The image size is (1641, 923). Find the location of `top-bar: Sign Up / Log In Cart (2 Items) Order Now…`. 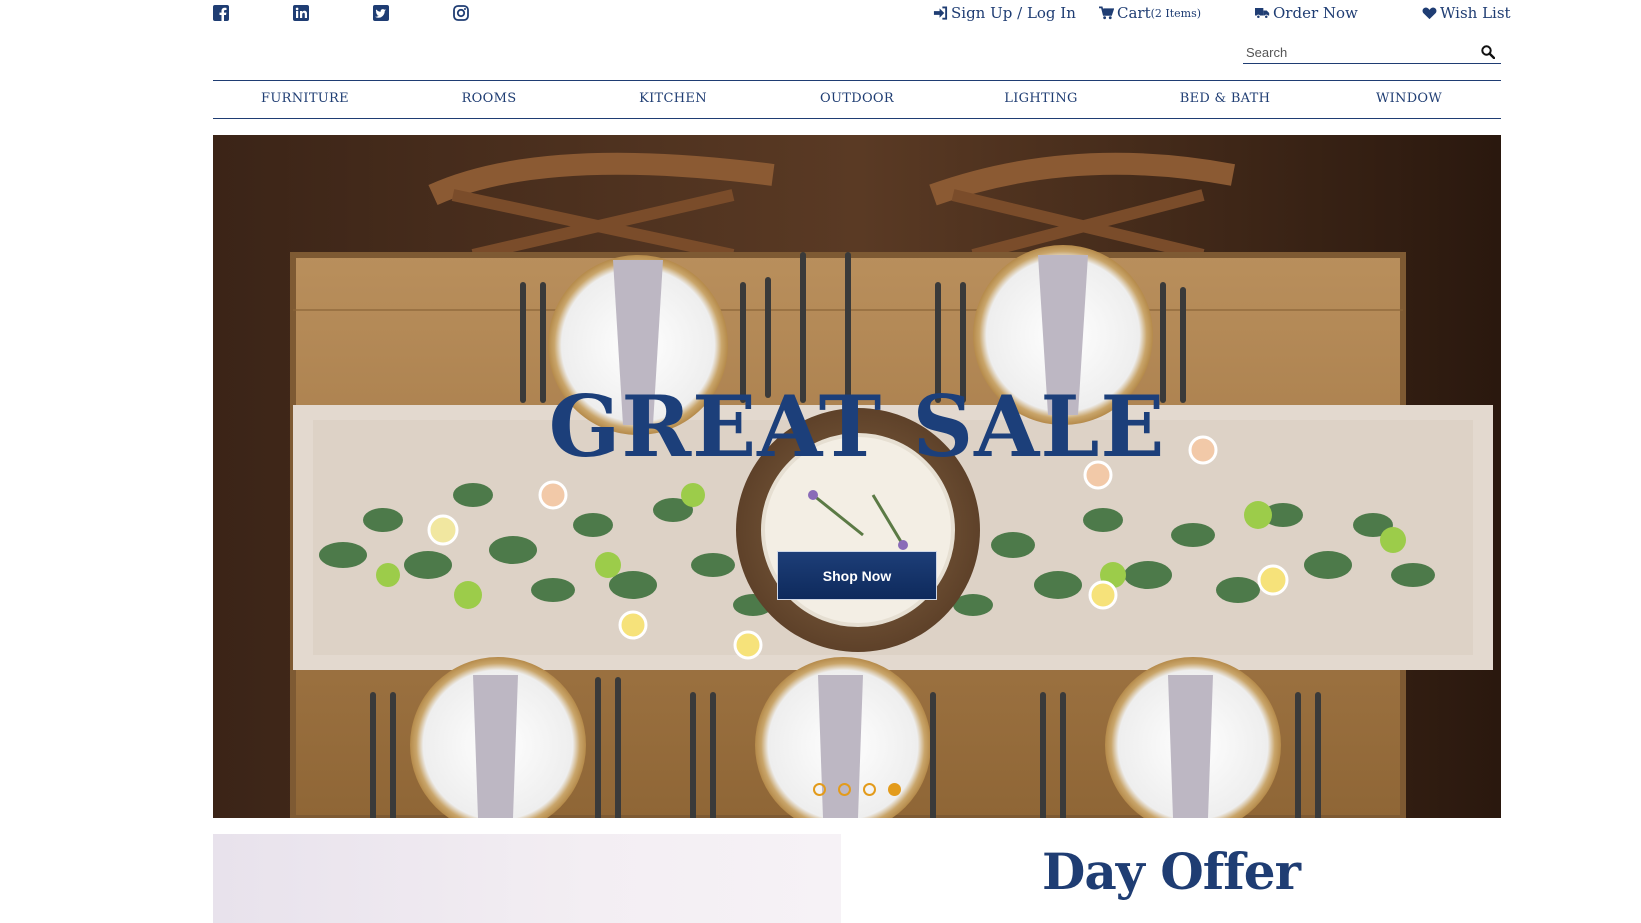

top-bar: Sign Up / Log In Cart (2 Items) Order Now… is located at coordinates (862, 15).